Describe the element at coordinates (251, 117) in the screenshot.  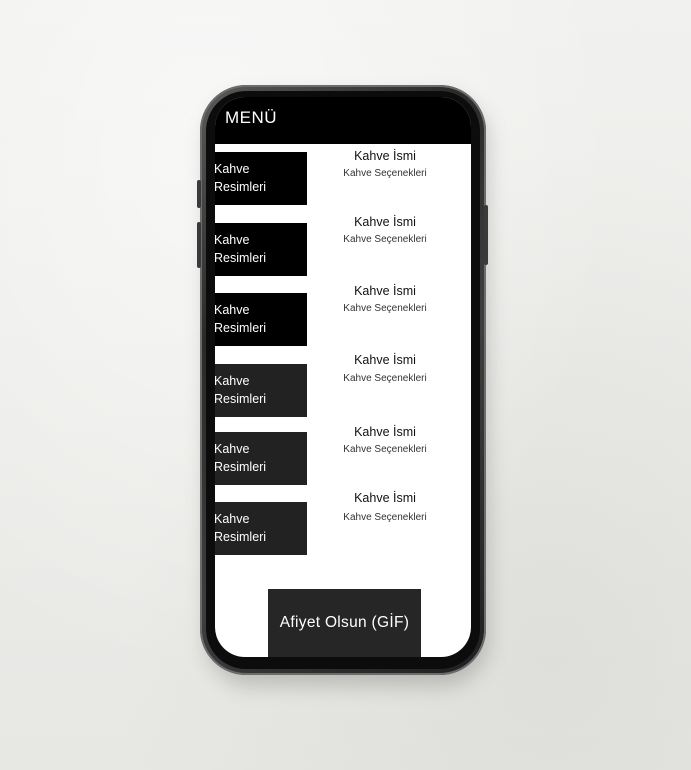
I see `menu-title: MENÜ` at that location.